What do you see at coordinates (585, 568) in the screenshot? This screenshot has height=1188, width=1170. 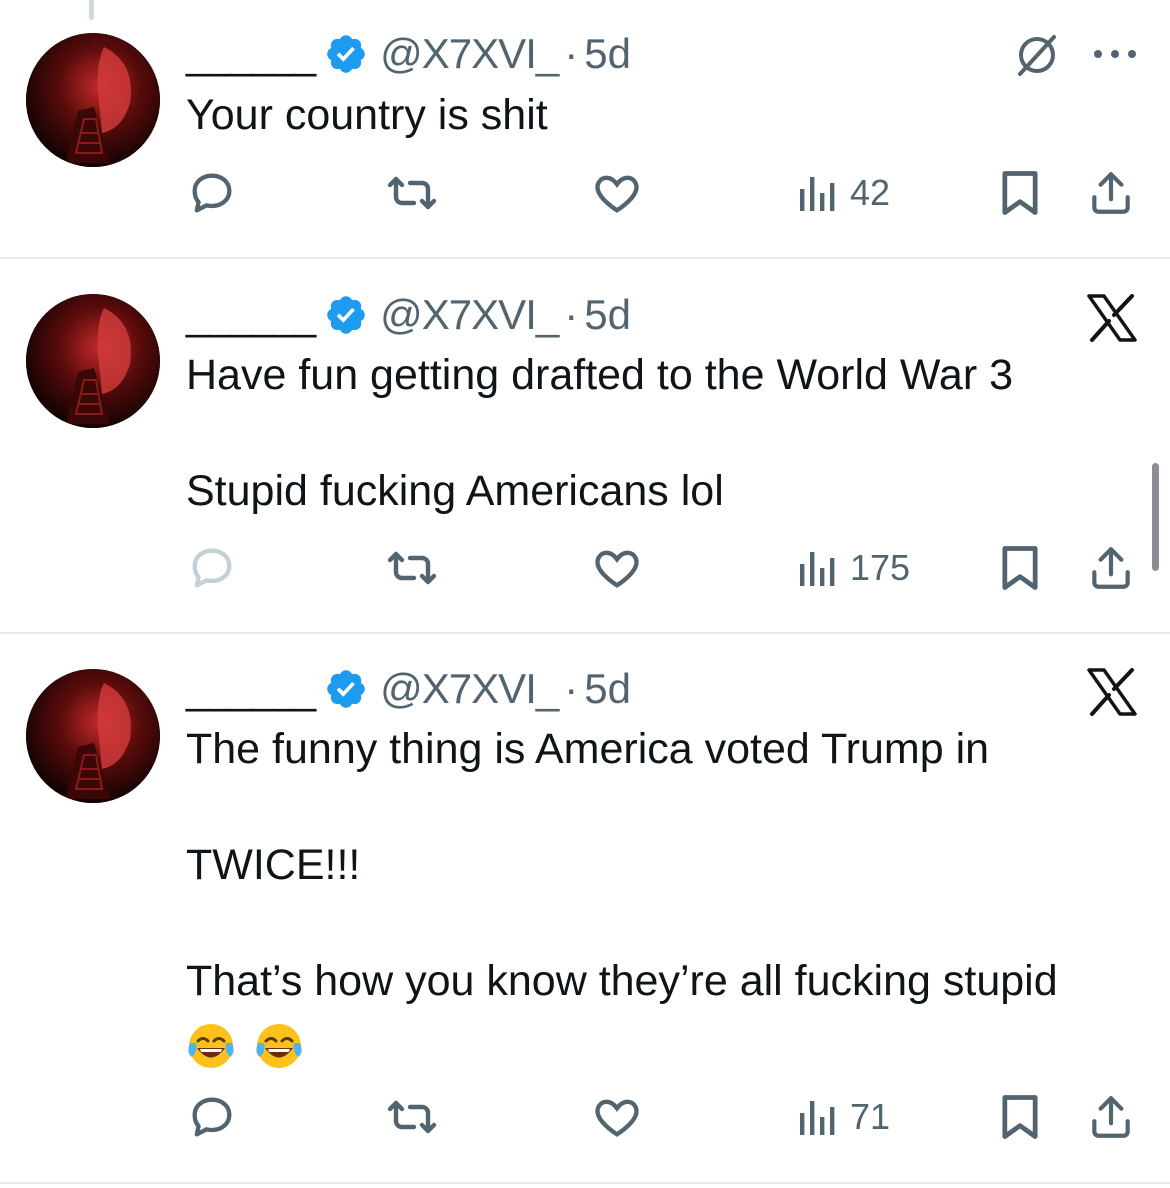 I see `tweet-actions: 175` at bounding box center [585, 568].